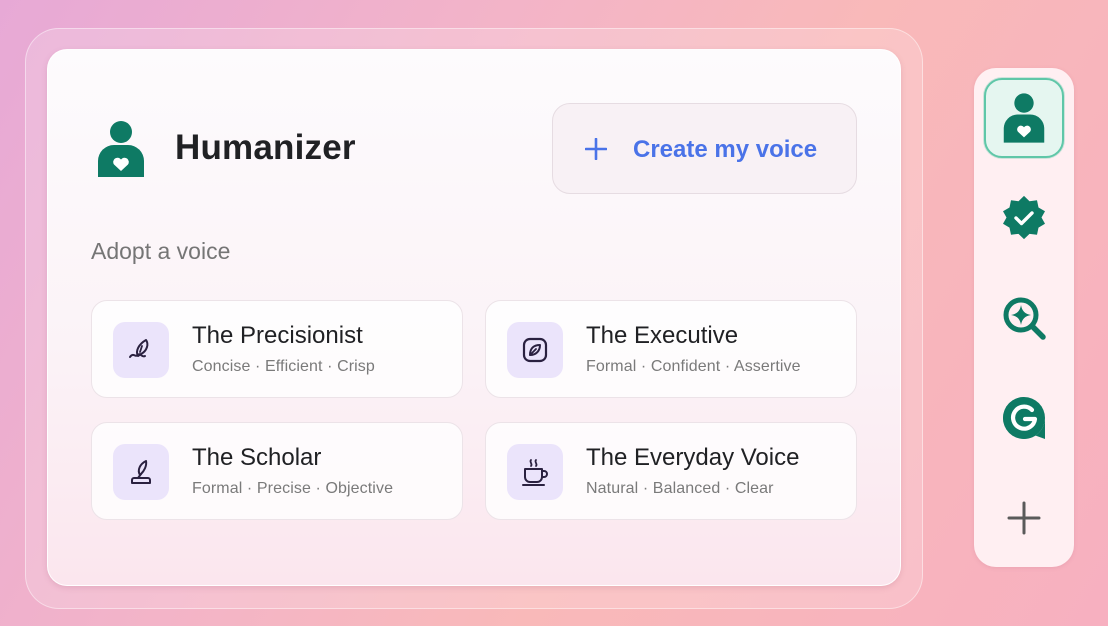 The width and height of the screenshot is (1108, 626). Describe the element at coordinates (680, 488) in the screenshot. I see `voice-traits: Natural · Balanced · Clear` at that location.